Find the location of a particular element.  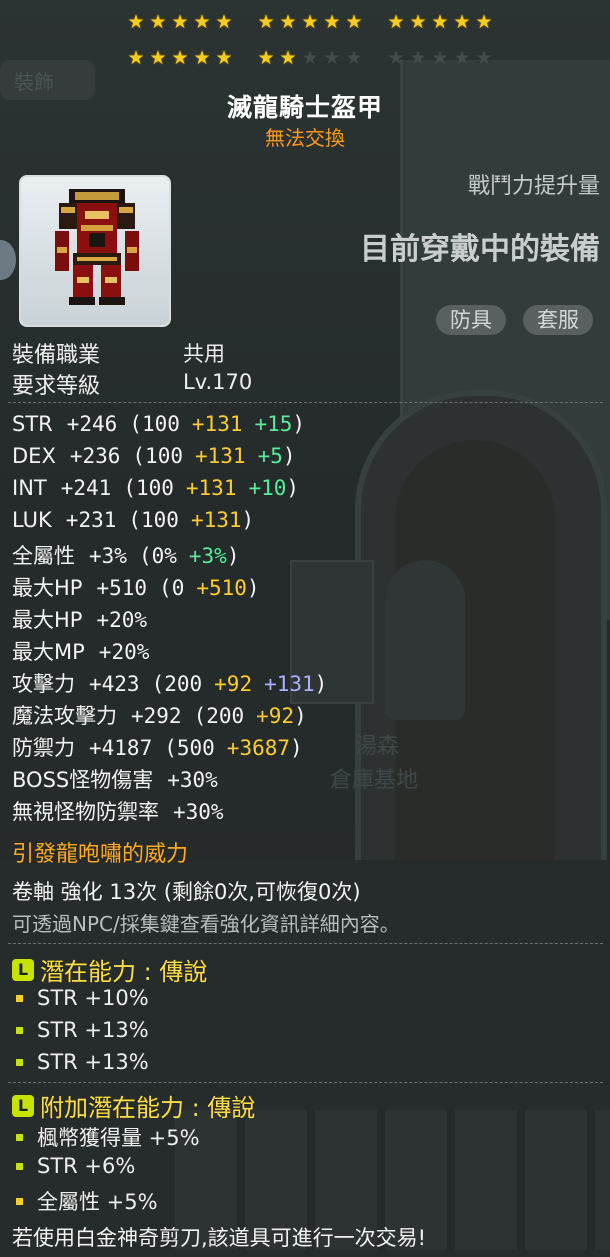

stat-enhance: +3% is located at coordinates (207, 556).